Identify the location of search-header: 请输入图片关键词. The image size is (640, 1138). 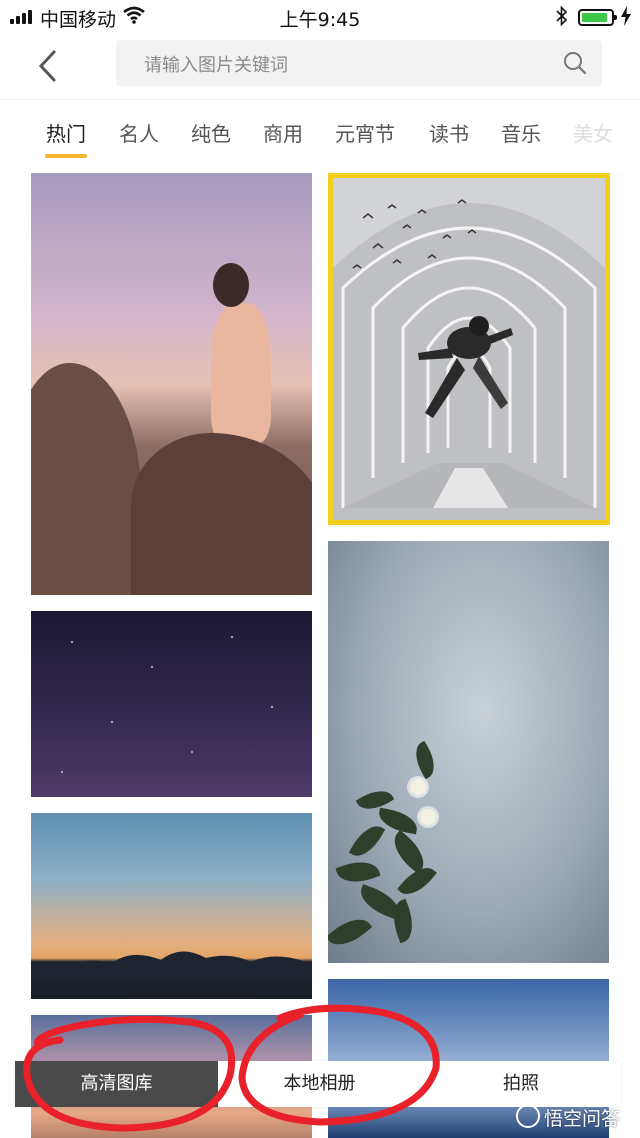
(320, 67).